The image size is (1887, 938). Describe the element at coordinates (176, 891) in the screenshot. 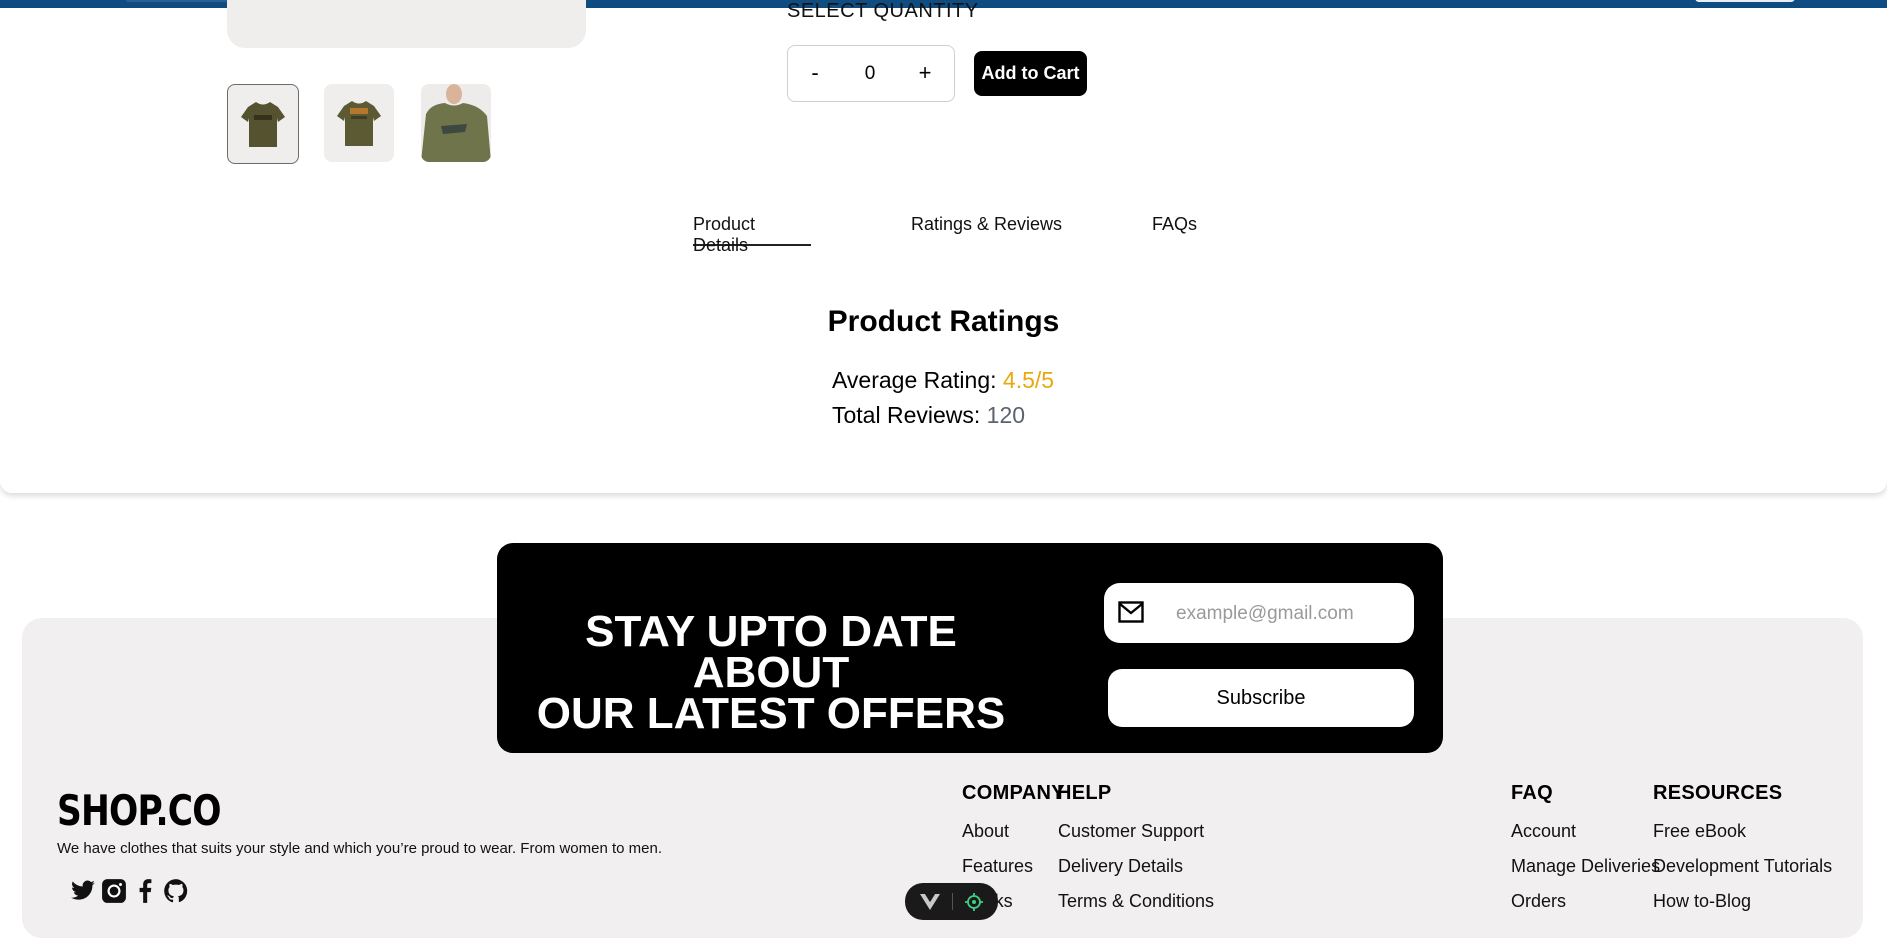

I see `github-icon` at that location.